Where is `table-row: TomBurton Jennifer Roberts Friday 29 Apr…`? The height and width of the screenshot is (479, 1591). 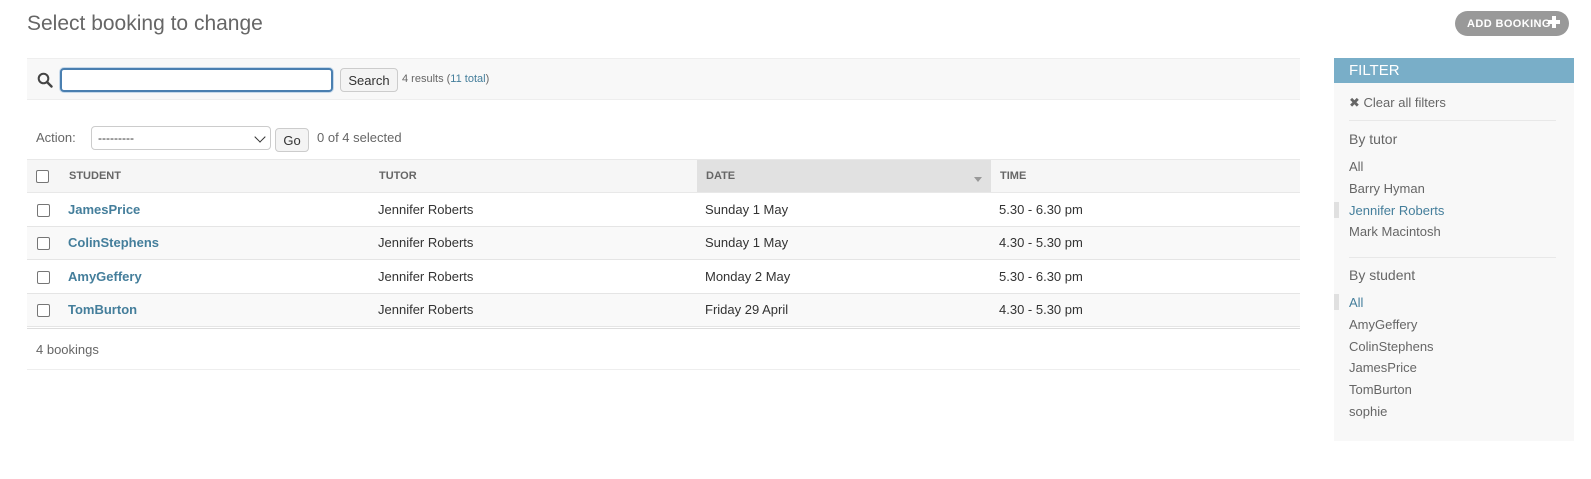
table-row: TomBurton Jennifer Roberts Friday 29 Apr… is located at coordinates (663, 310).